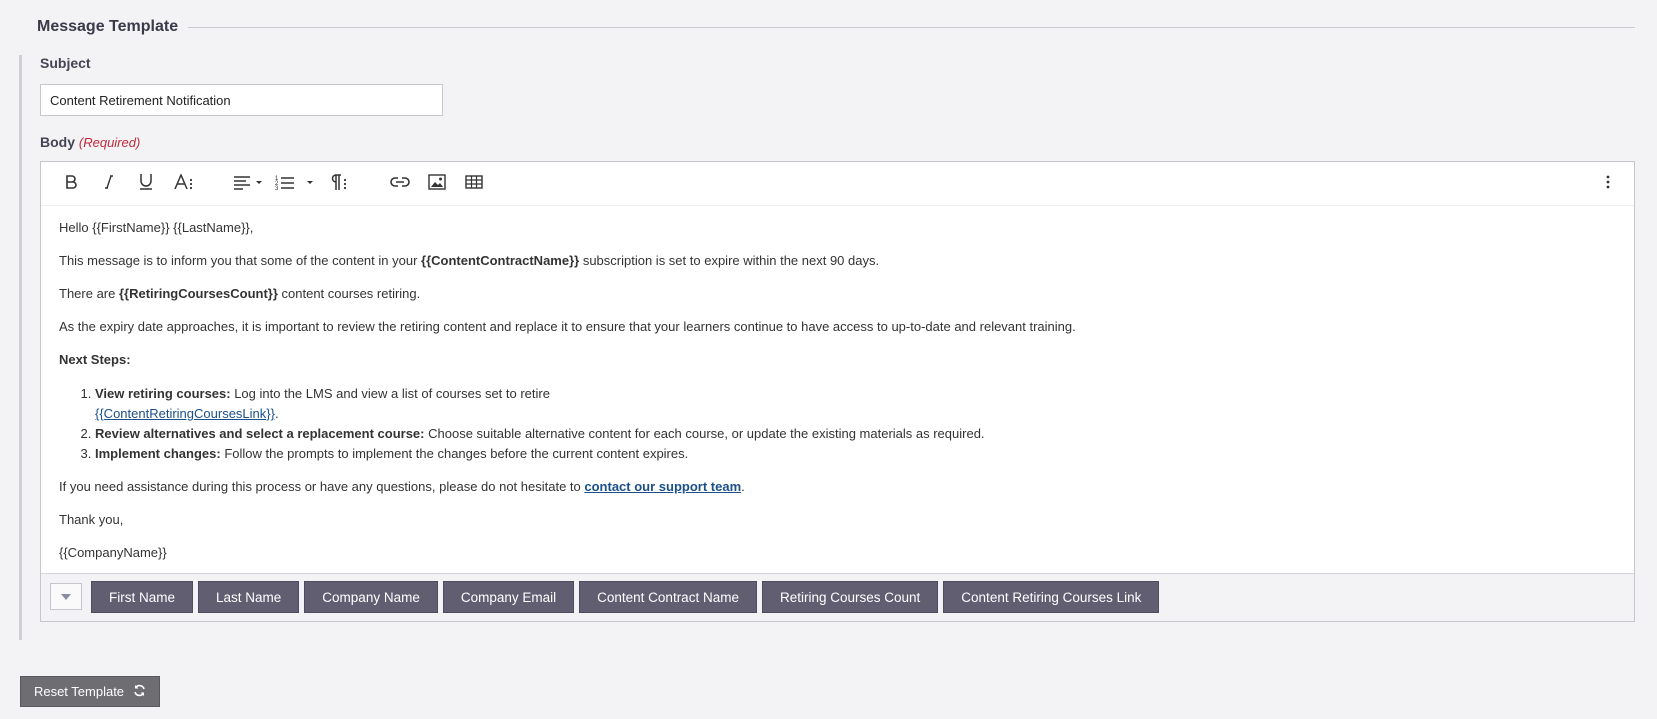 This screenshot has height=719, width=1657. I want to click on table-button, so click(474, 184).